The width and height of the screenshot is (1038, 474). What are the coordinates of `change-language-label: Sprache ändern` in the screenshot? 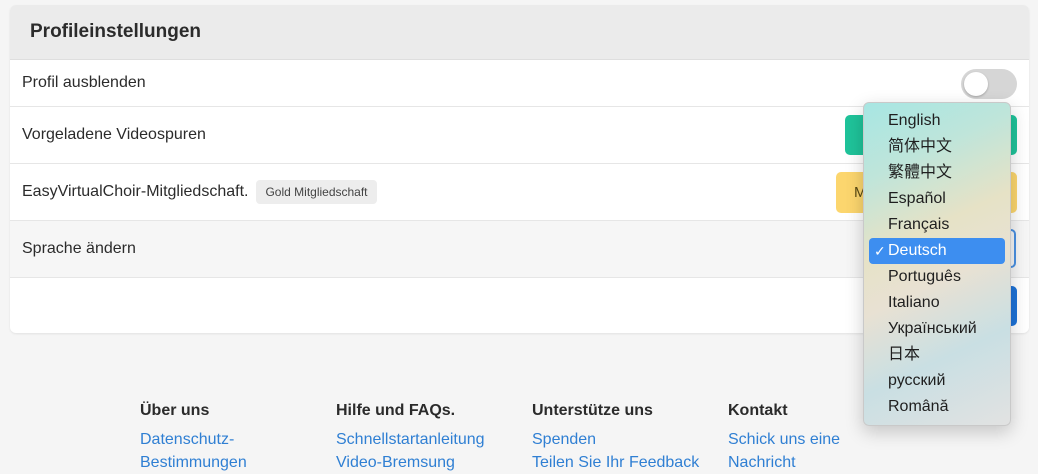 It's located at (79, 248).